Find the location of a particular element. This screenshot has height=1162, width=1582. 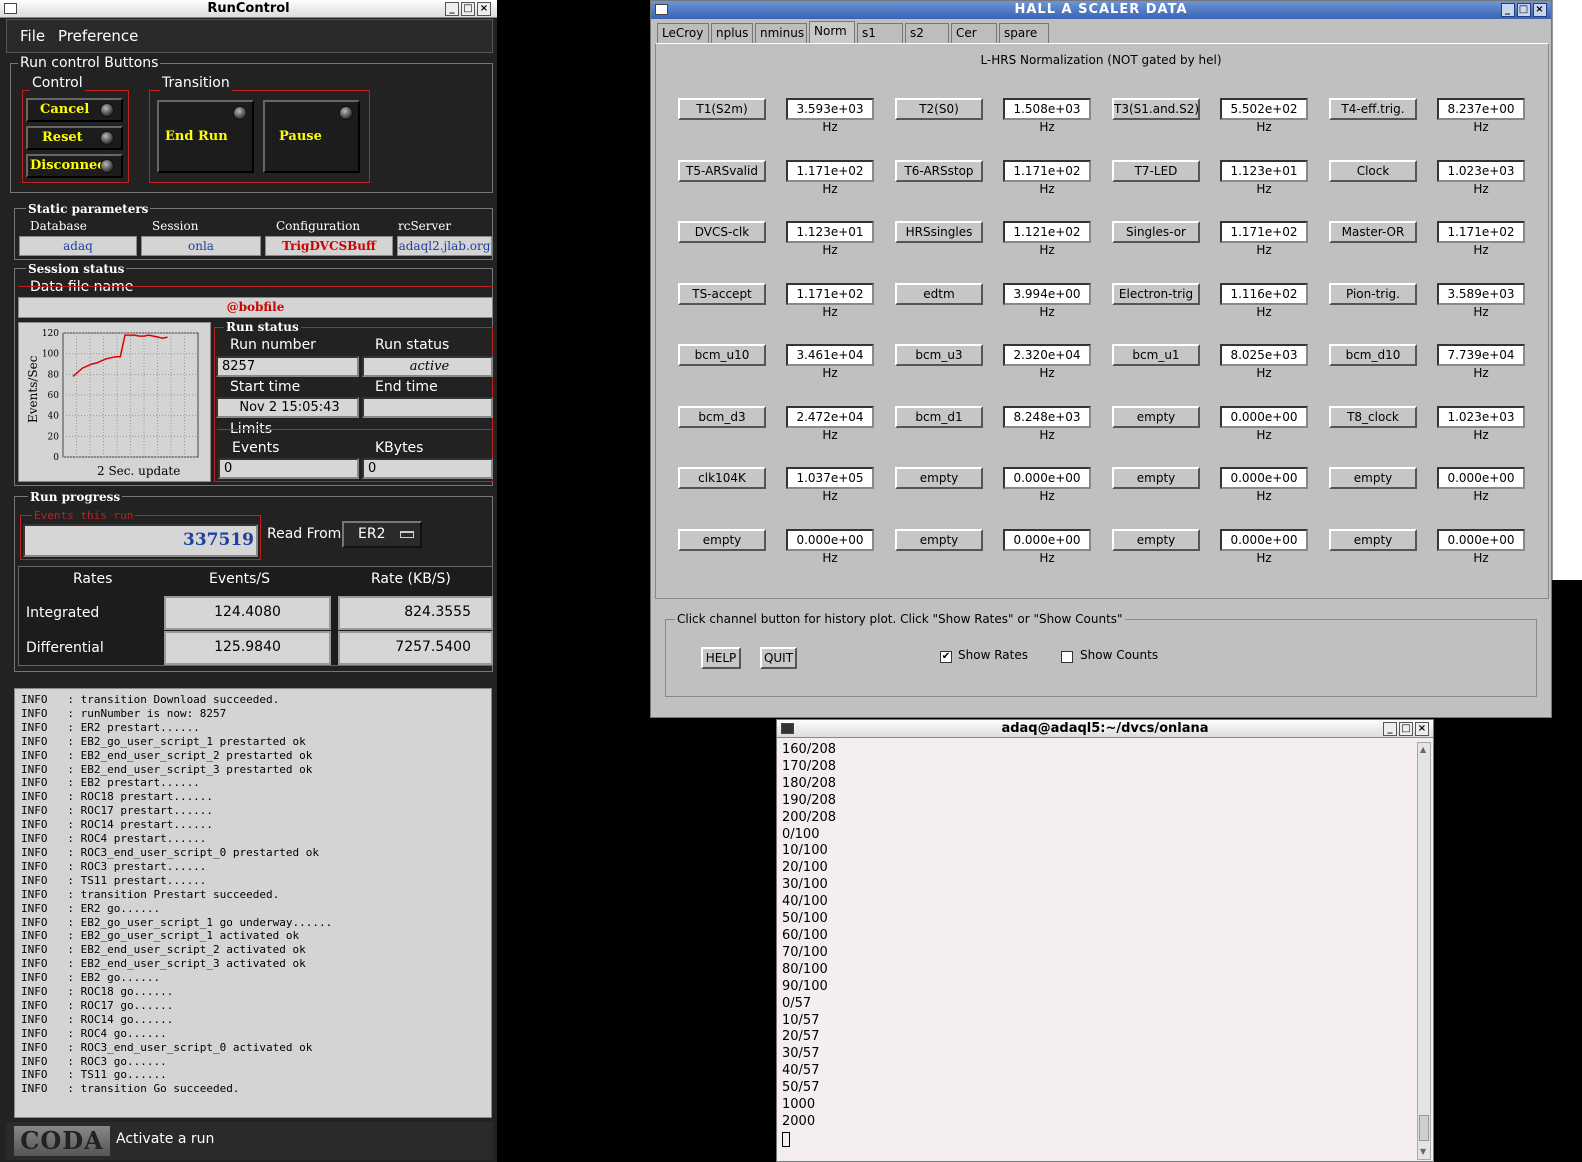

channel-button: T4-eff.trig. is located at coordinates (1373, 109).